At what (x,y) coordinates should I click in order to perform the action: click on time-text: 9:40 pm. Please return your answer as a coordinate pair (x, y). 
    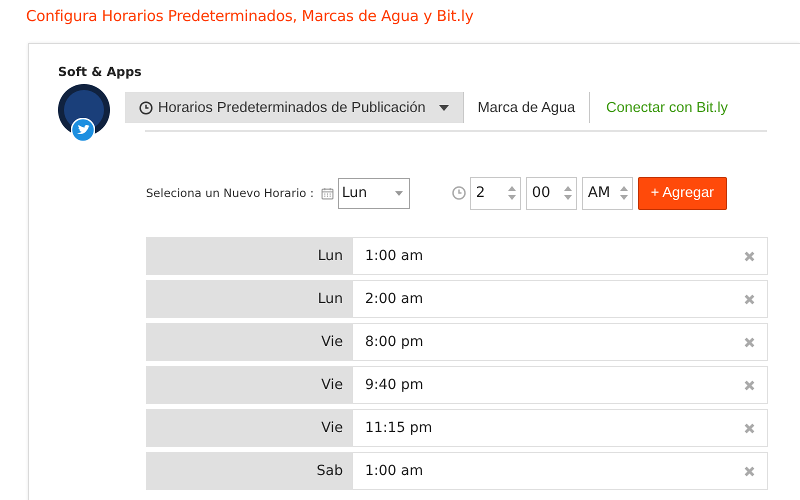
    Looking at the image, I should click on (394, 385).